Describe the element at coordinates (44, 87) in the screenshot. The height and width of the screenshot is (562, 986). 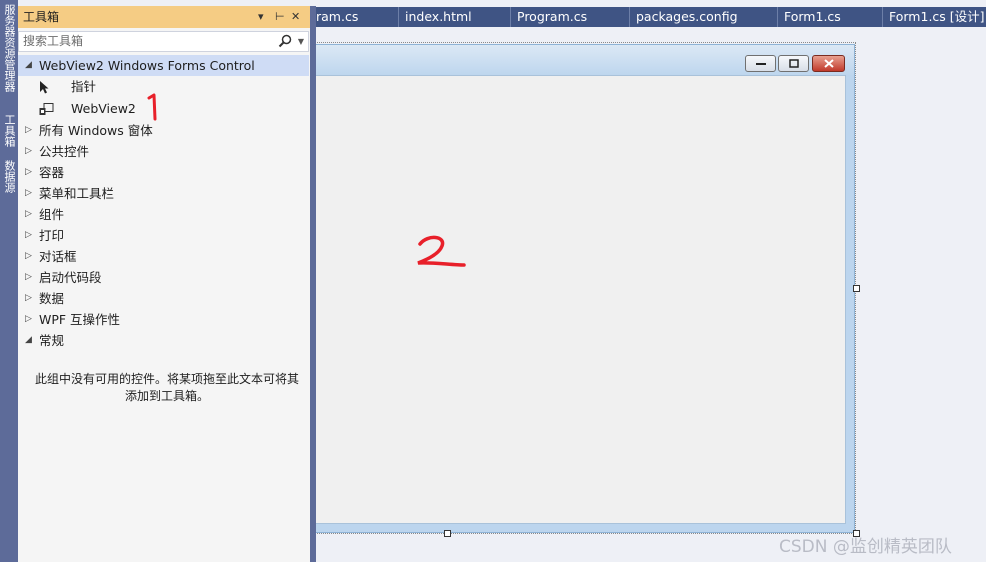
I see `pointer-icon` at that location.